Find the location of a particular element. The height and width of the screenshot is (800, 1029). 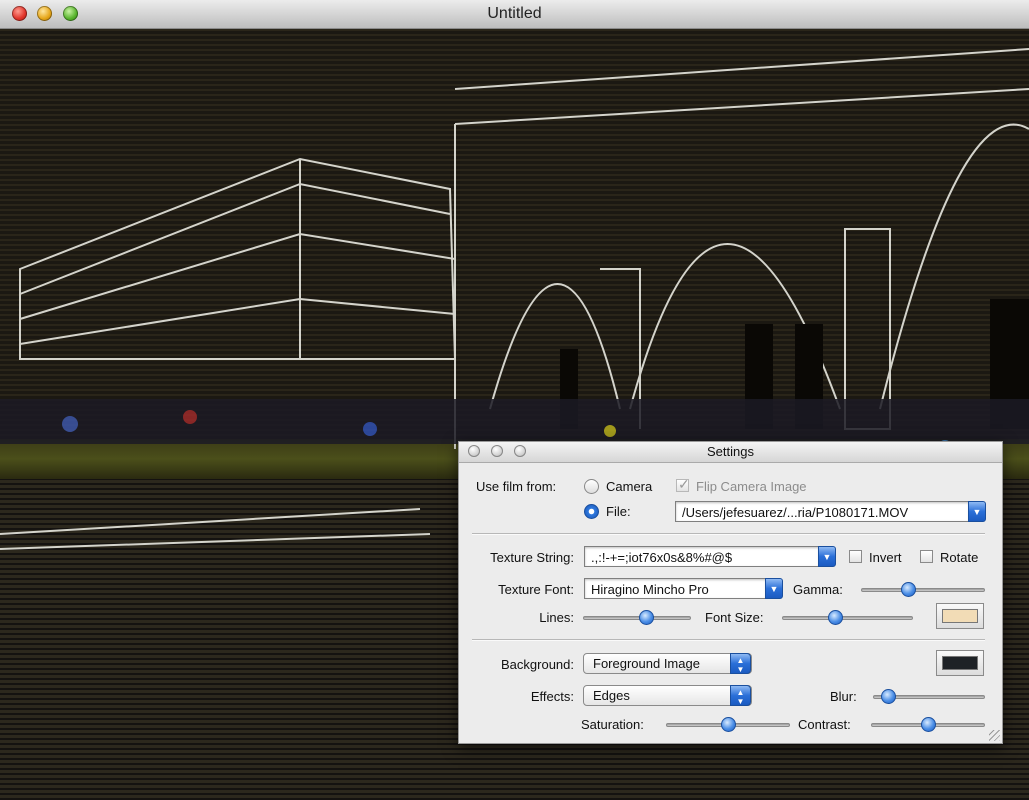

blur-label: Blur: is located at coordinates (843, 696).